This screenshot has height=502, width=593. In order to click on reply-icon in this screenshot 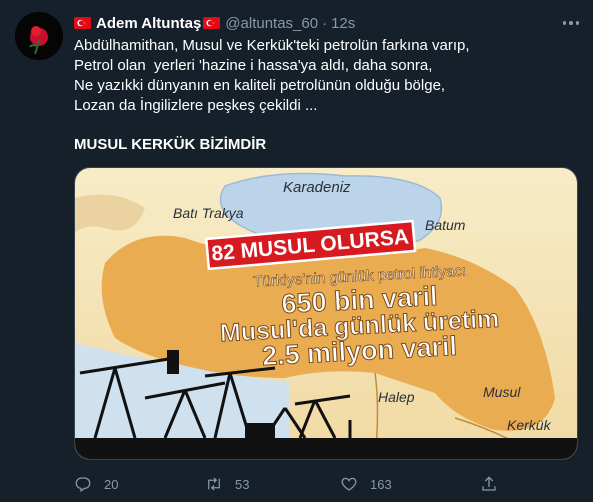, I will do `click(83, 484)`.